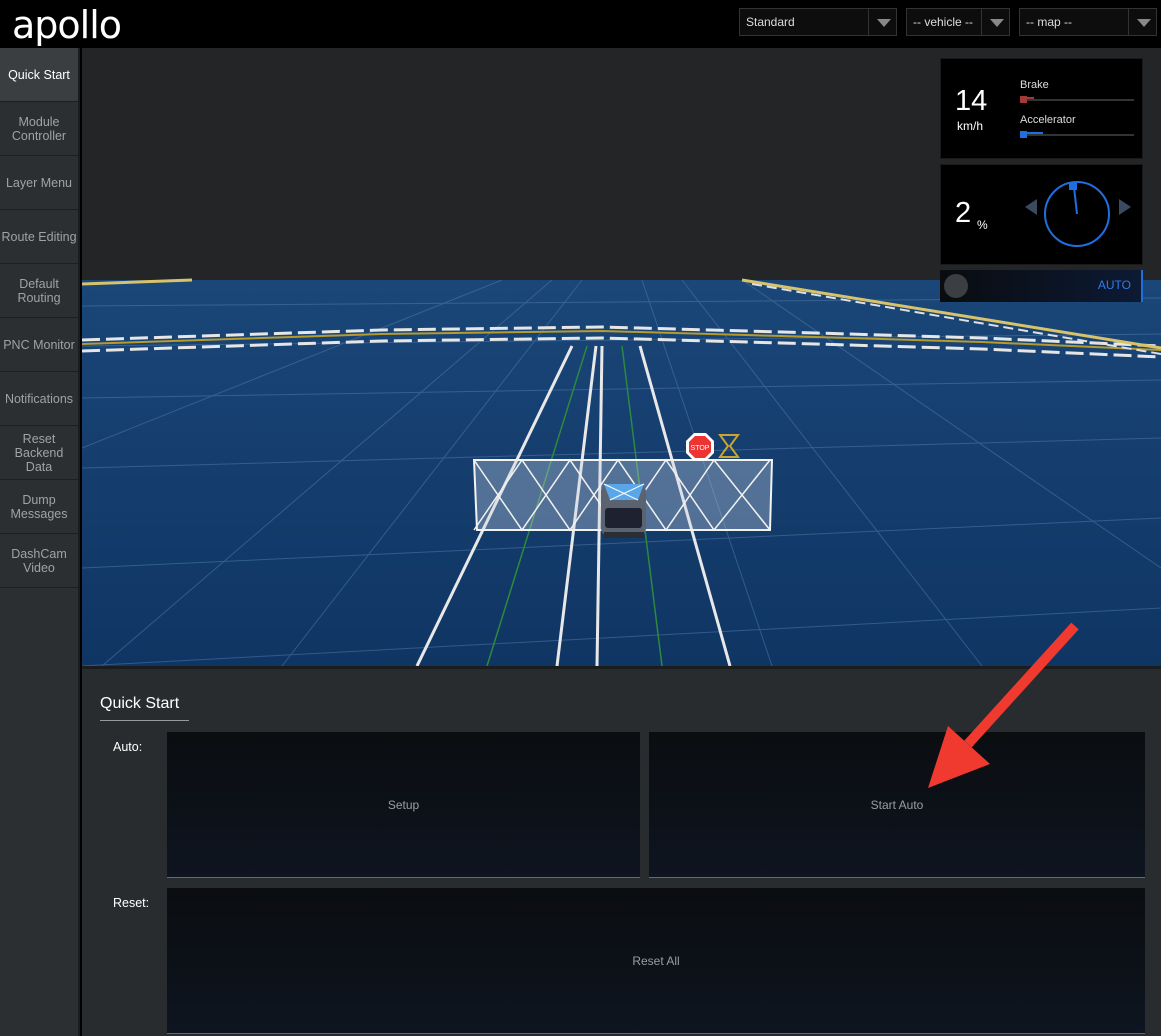  I want to click on sidebar-item-label: Module Controller, so click(39, 128).